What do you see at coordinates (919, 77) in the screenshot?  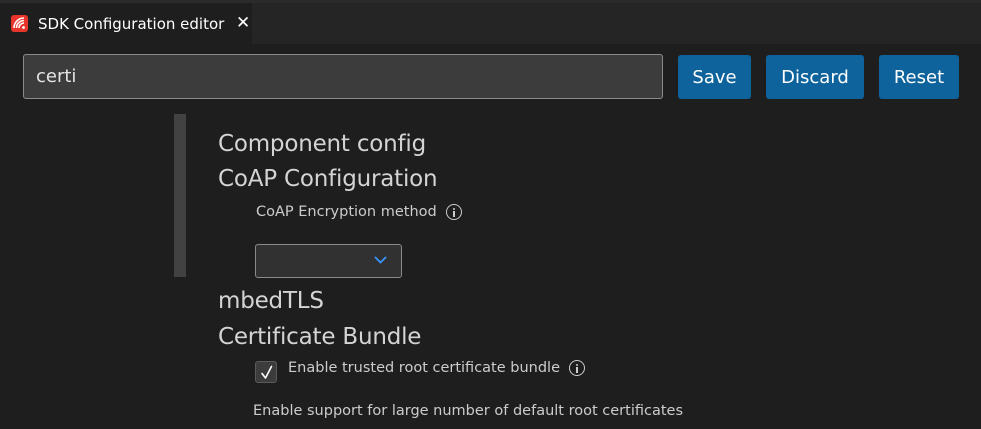 I see `reset-button: Reset` at bounding box center [919, 77].